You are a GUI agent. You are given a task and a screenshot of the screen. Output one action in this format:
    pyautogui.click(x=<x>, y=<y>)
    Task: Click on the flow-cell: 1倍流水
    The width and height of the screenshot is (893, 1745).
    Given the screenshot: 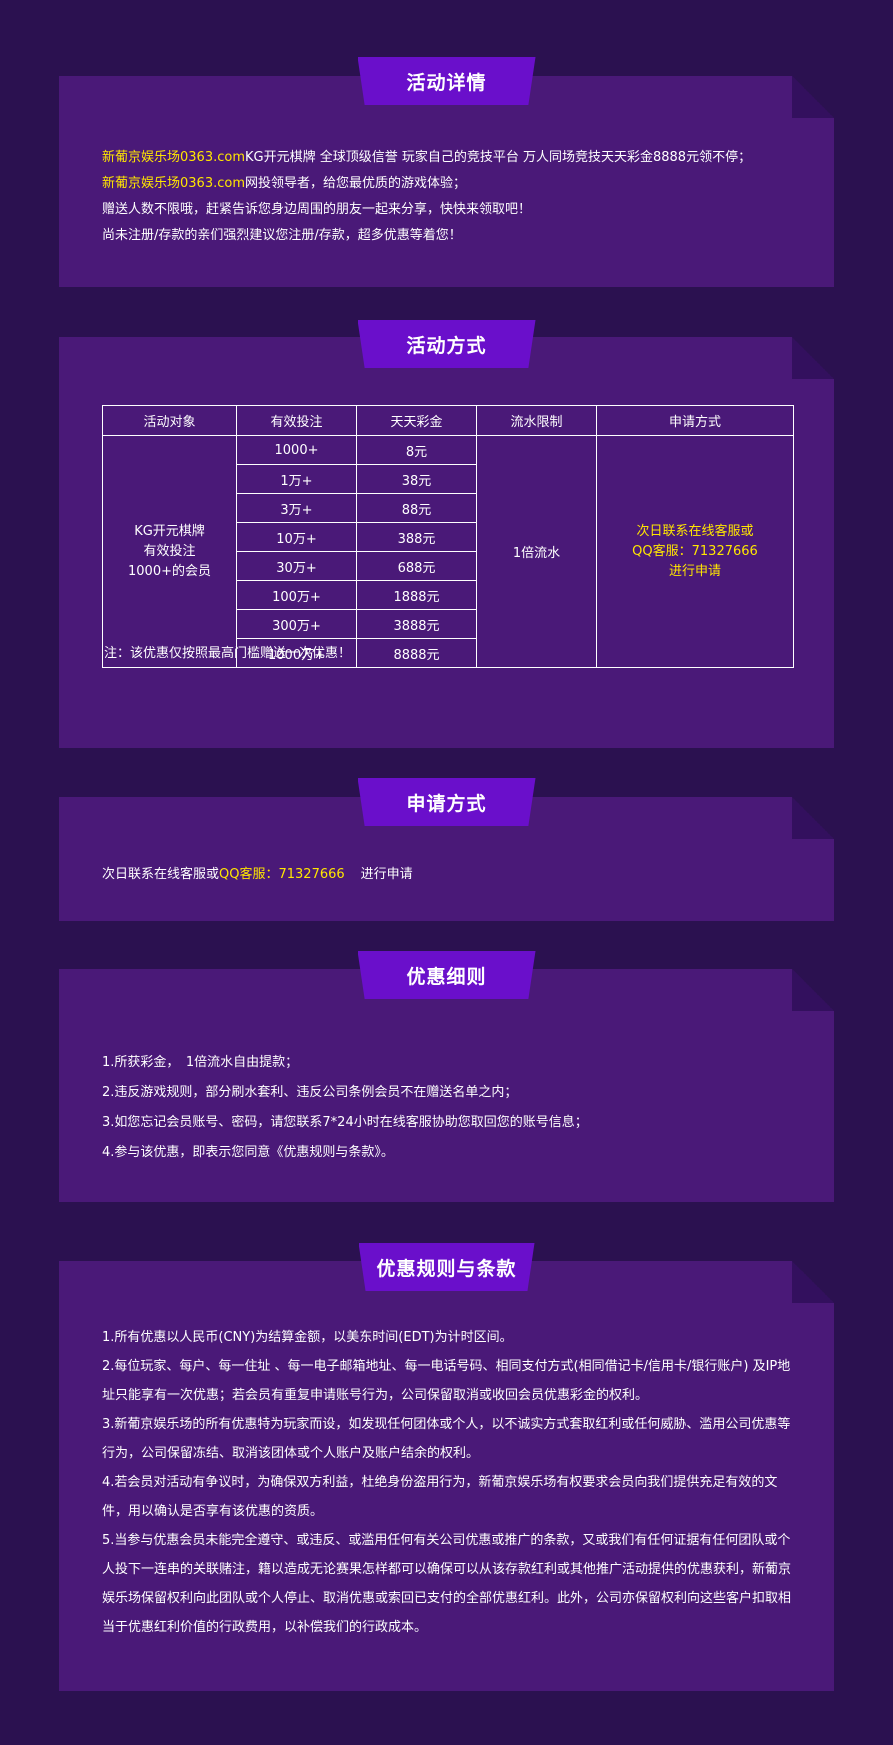 What is the action you would take?
    pyautogui.click(x=536, y=551)
    